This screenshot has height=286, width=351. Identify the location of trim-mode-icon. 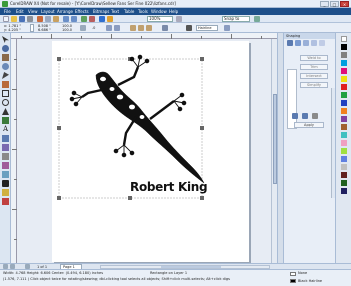
(298, 43).